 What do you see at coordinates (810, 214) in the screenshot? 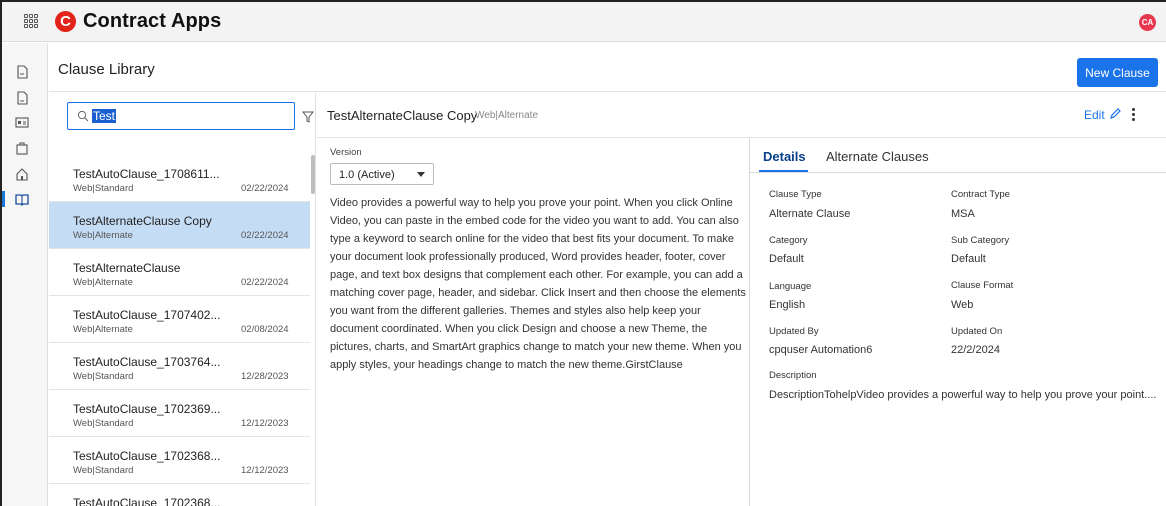
I see `clause-type-value: Alternate Clause` at bounding box center [810, 214].